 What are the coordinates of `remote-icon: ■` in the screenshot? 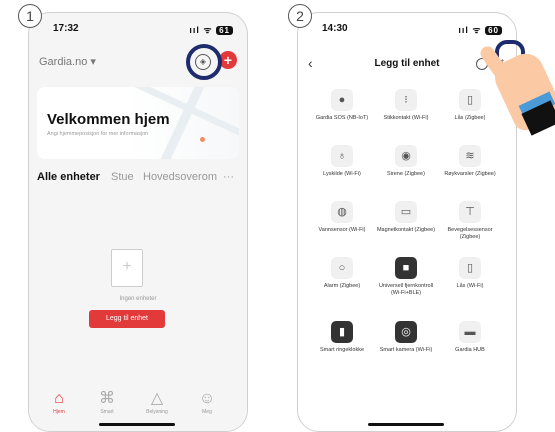 It's located at (406, 268).